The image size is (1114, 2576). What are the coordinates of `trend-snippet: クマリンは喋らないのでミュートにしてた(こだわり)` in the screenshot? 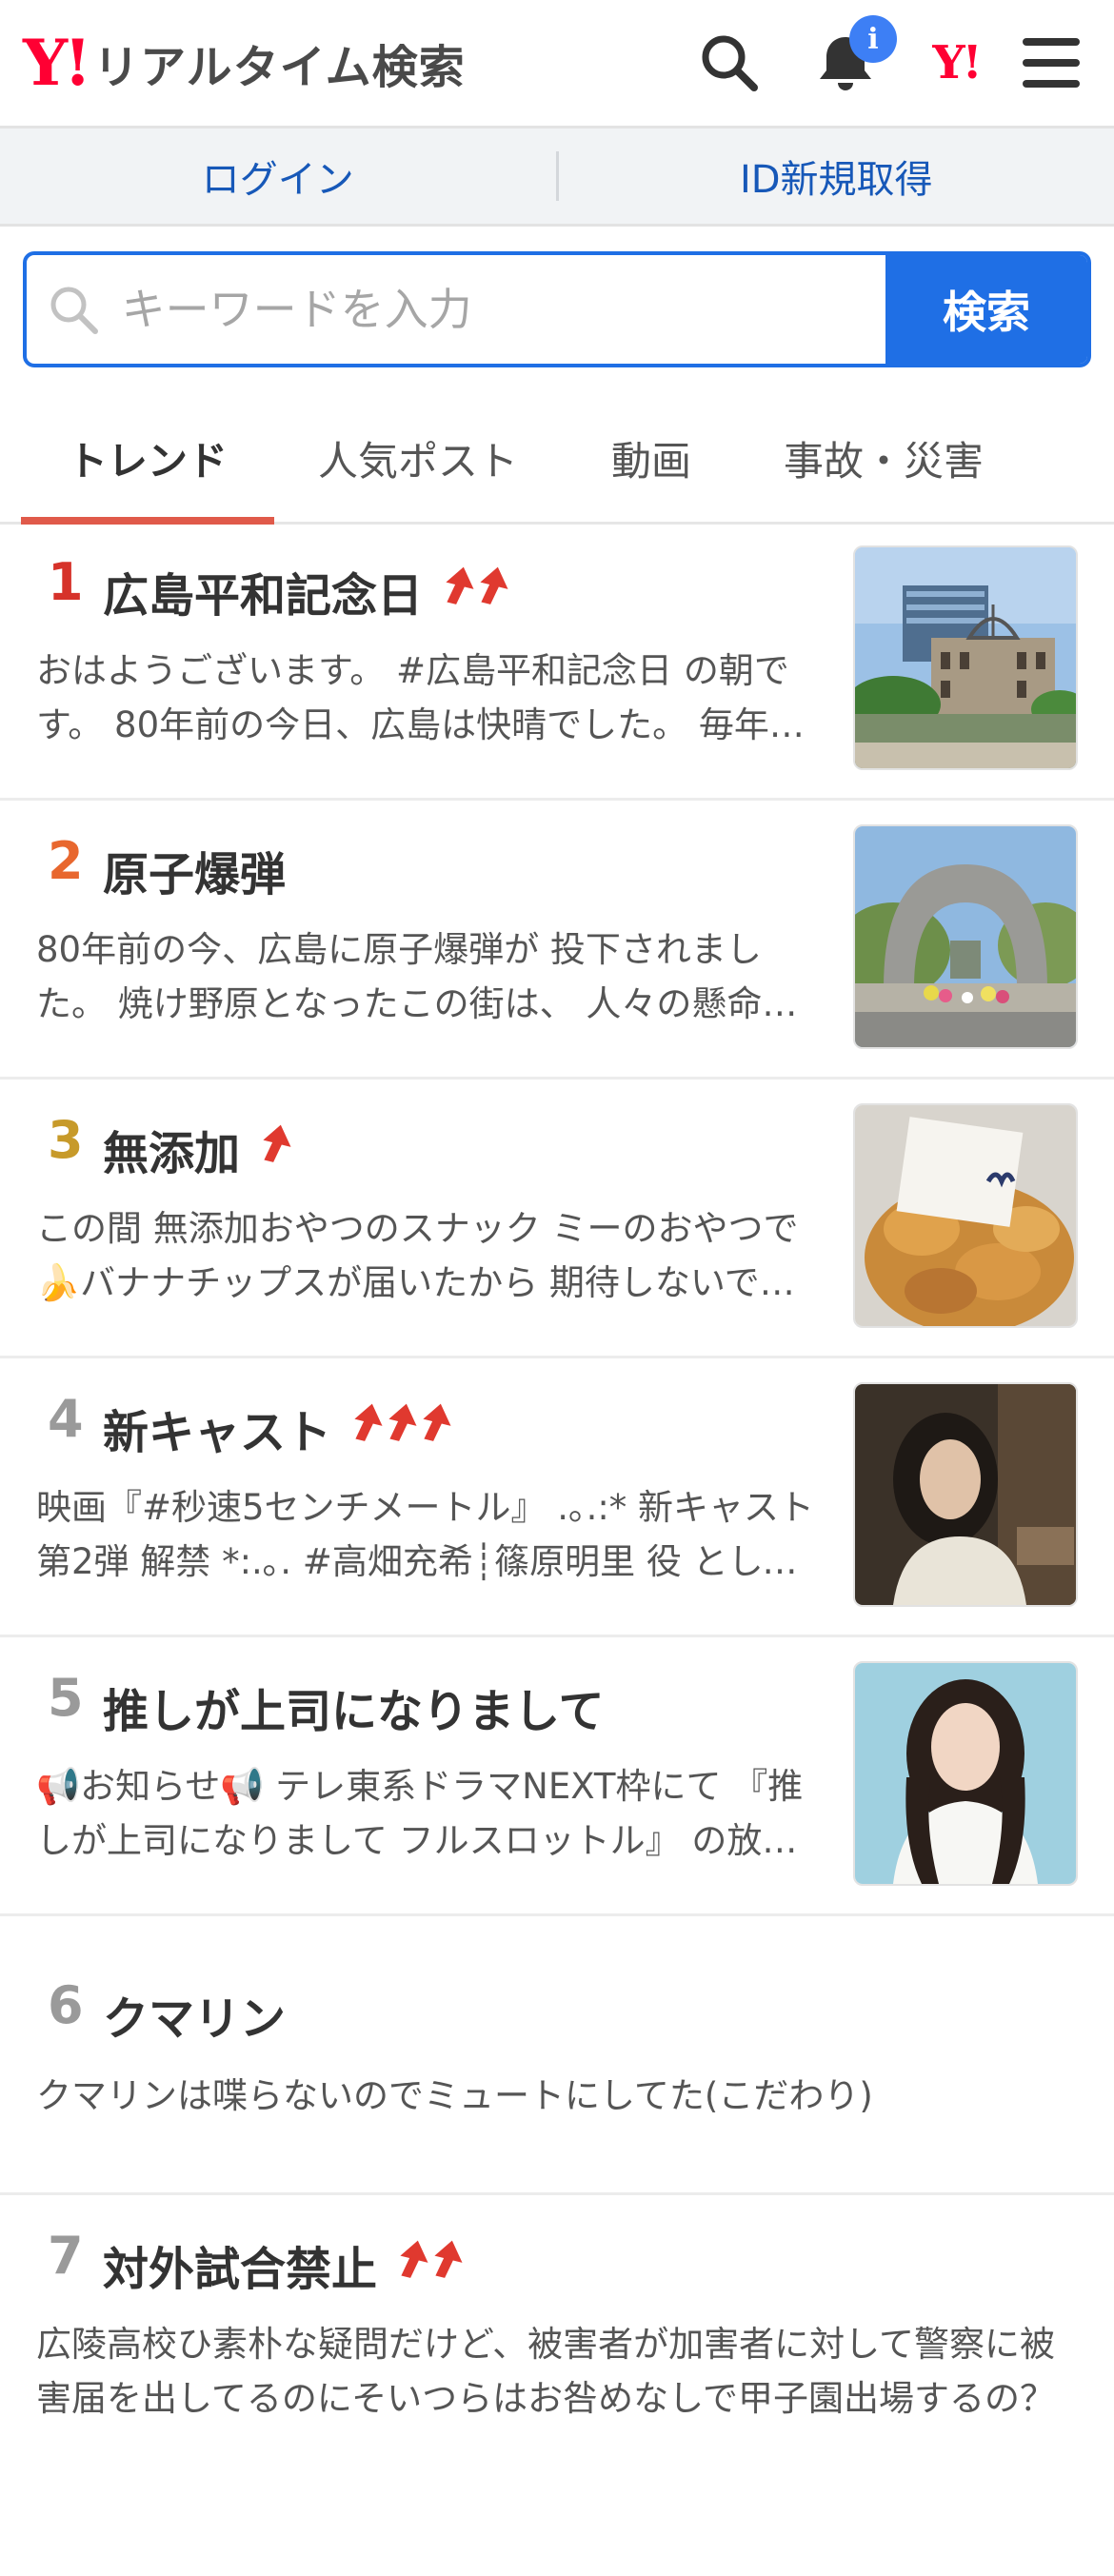 It's located at (555, 2096).